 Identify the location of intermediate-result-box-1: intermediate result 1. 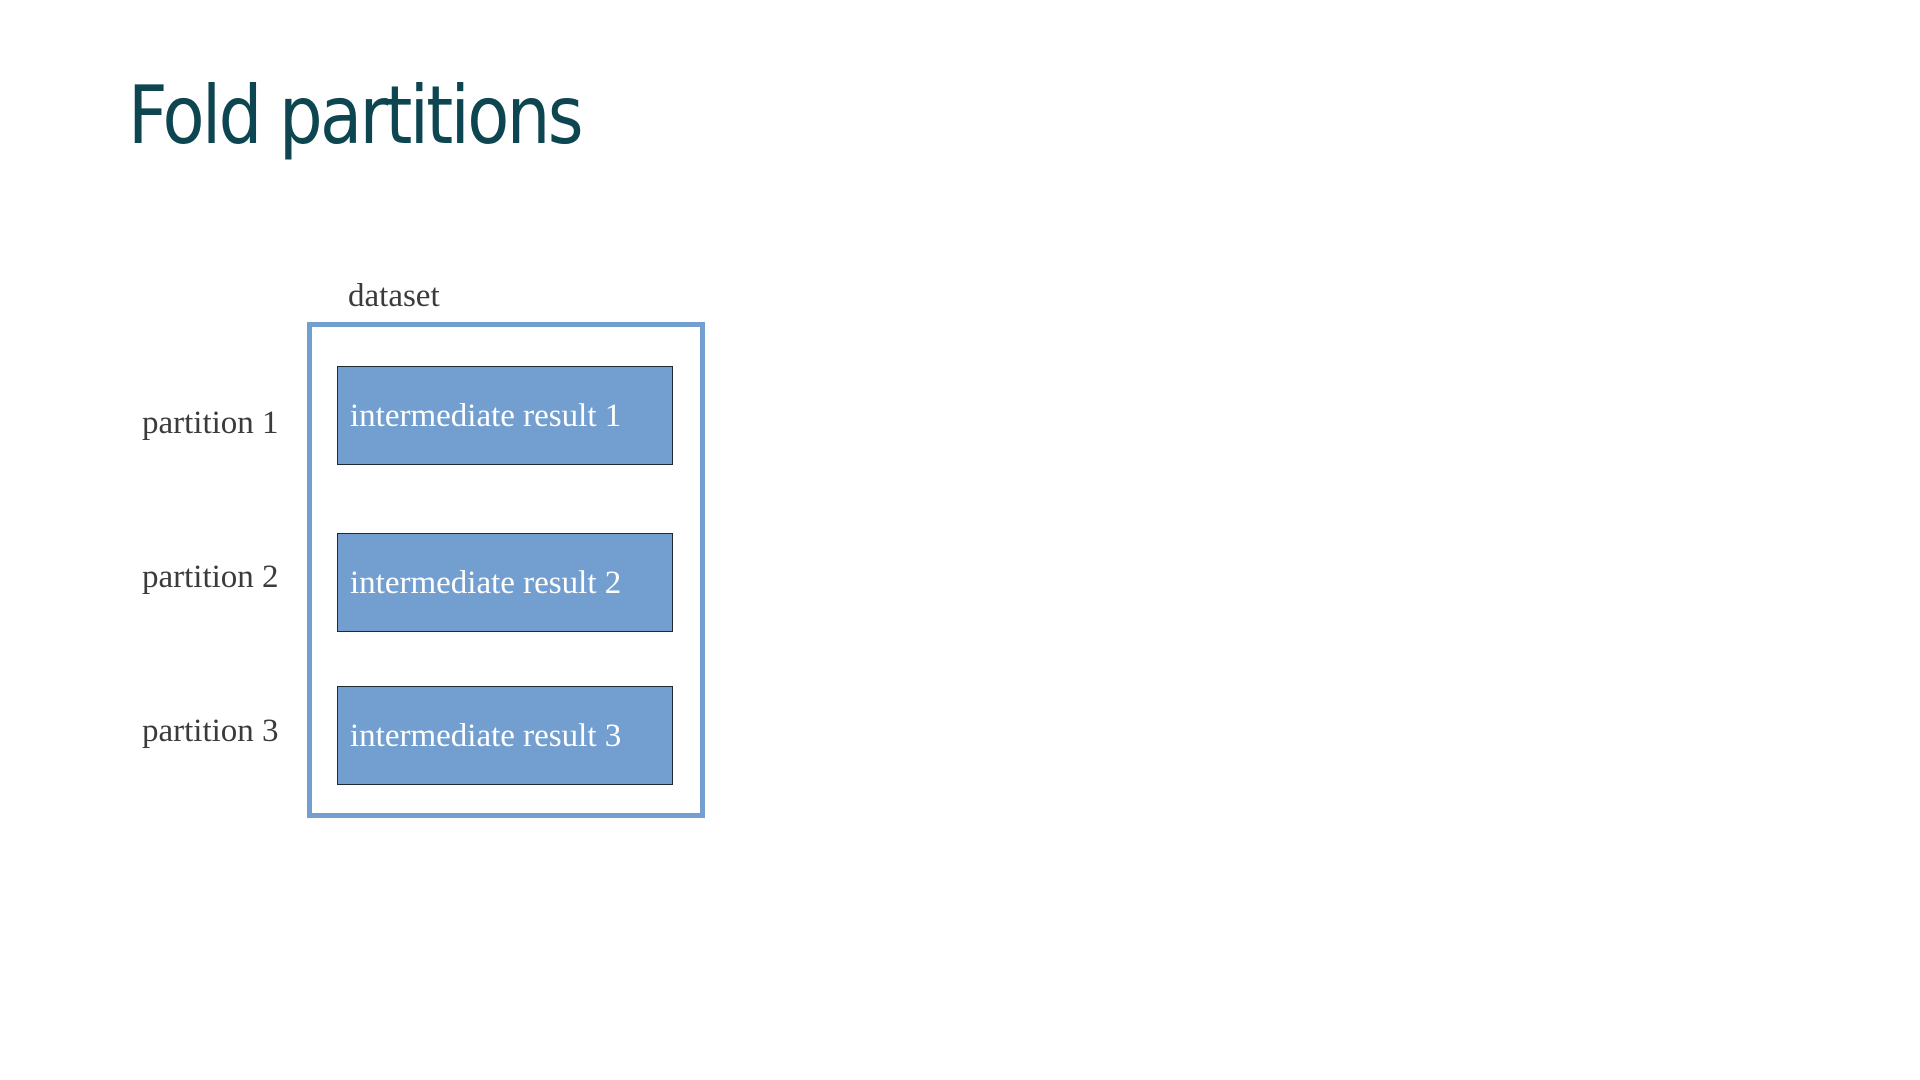
(505, 415).